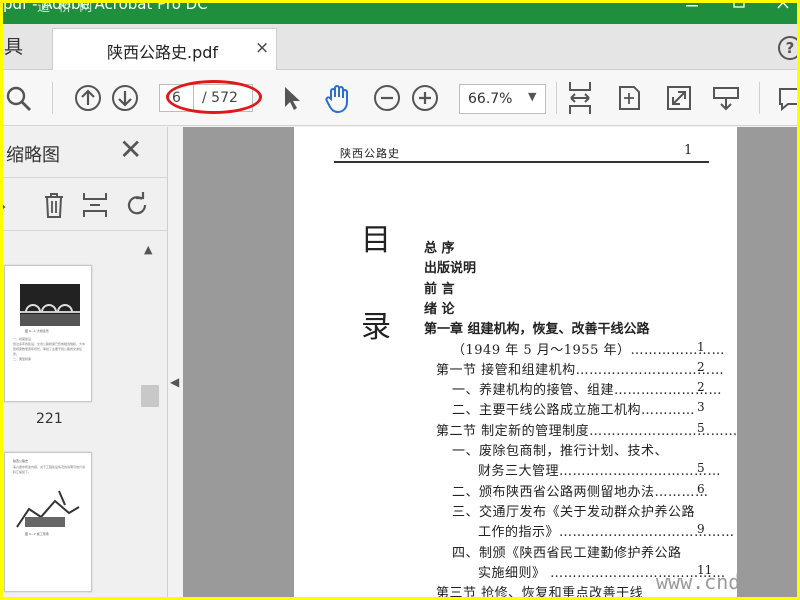 The height and width of the screenshot is (600, 800). Describe the element at coordinates (387, 98) in the screenshot. I see `zoom-out-icon` at that location.